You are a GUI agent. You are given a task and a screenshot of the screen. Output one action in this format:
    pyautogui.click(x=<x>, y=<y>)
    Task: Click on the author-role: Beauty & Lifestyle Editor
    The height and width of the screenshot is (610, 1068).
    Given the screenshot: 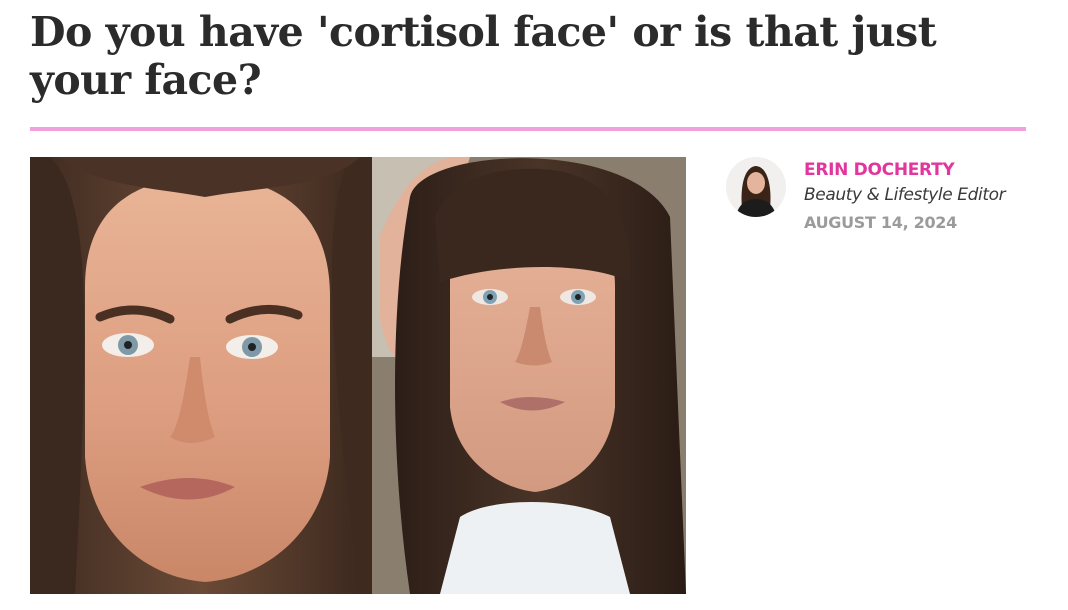 What is the action you would take?
    pyautogui.click(x=905, y=195)
    